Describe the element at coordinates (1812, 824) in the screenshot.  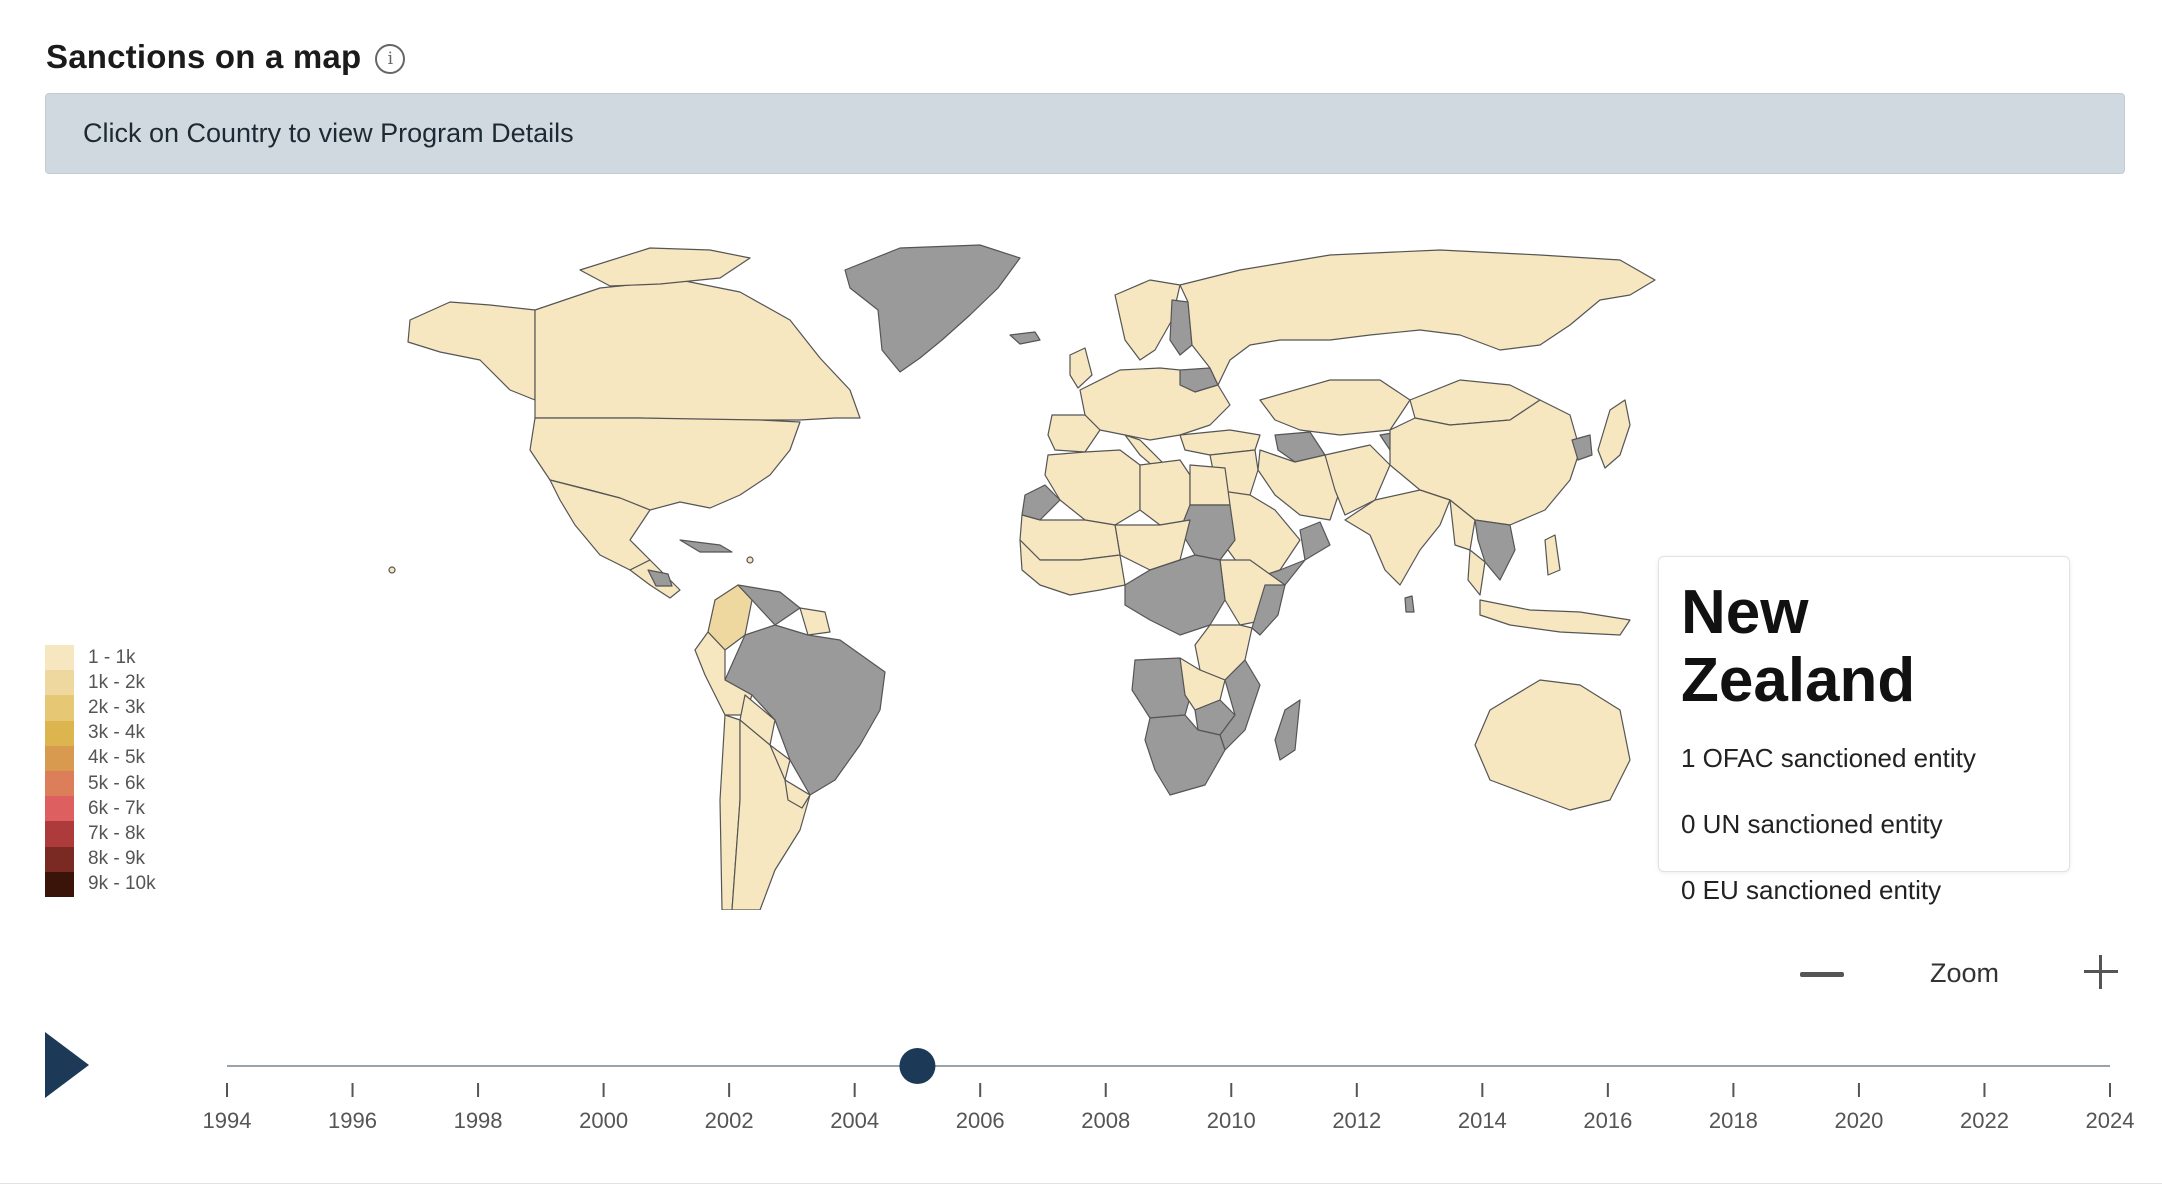
I see `tooltip-un-count: 0 UN sanctioned entity` at that location.